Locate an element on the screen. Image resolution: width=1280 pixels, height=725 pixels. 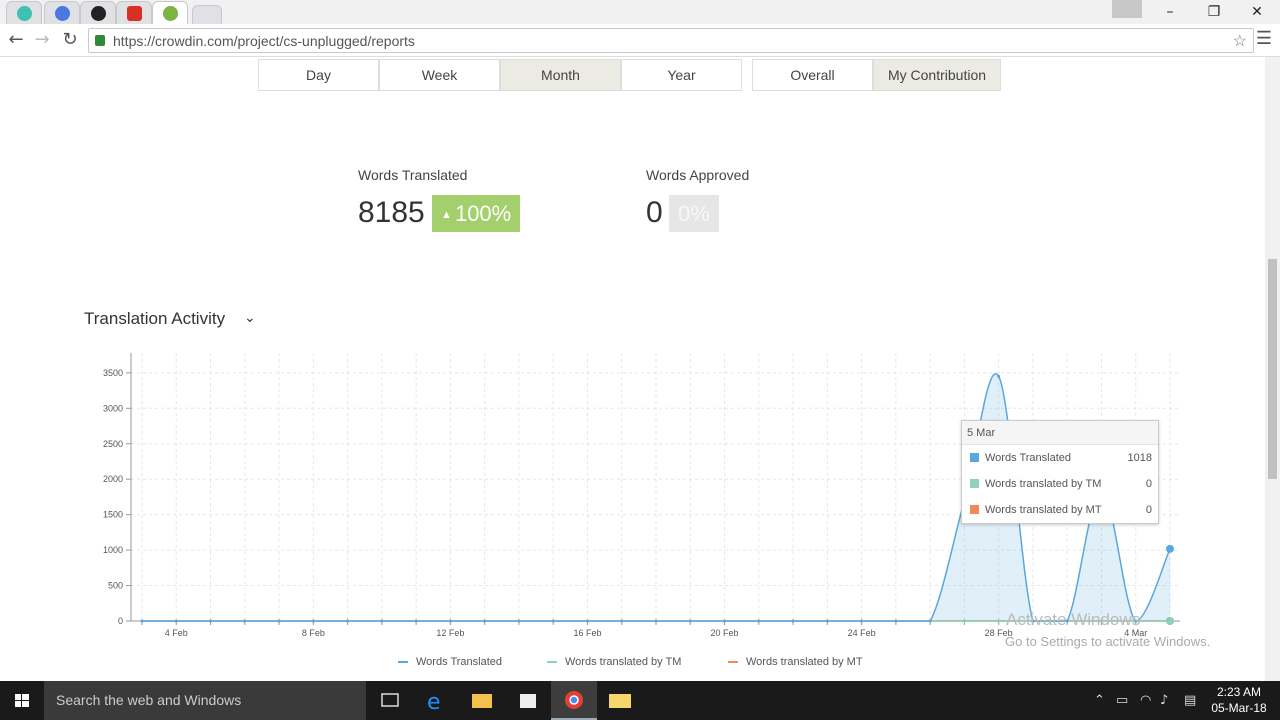
tooltip-row: Words Translated 1018 is located at coordinates (1061, 458).